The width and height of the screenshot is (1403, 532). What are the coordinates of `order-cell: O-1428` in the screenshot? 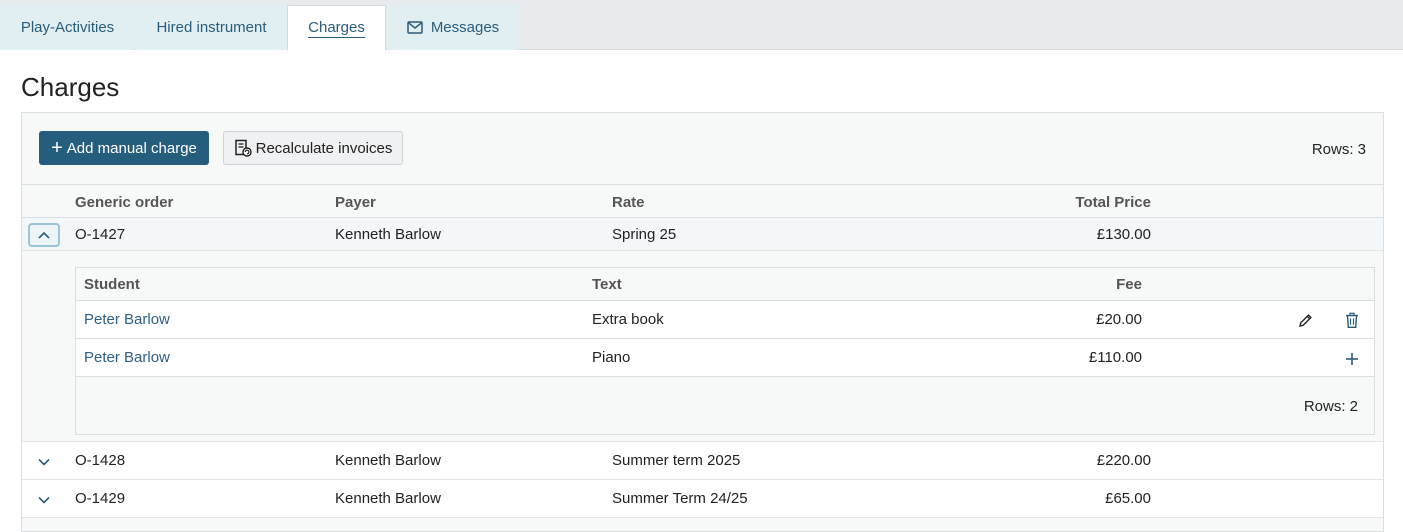 It's located at (100, 460).